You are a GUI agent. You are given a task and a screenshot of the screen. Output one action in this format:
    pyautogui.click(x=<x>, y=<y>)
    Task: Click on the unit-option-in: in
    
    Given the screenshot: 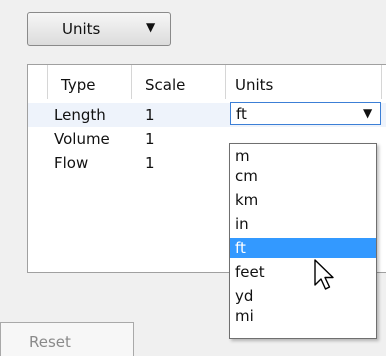 What is the action you would take?
    pyautogui.click(x=303, y=224)
    